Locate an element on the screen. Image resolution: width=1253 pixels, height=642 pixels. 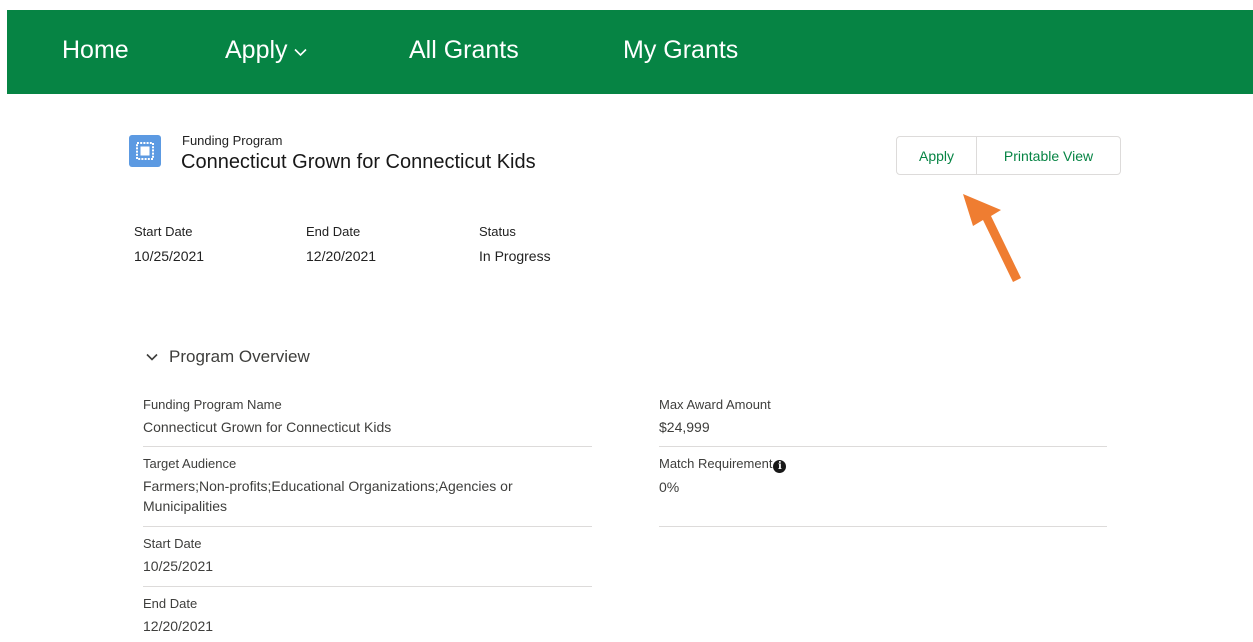
nav-home: Home is located at coordinates (95, 50).